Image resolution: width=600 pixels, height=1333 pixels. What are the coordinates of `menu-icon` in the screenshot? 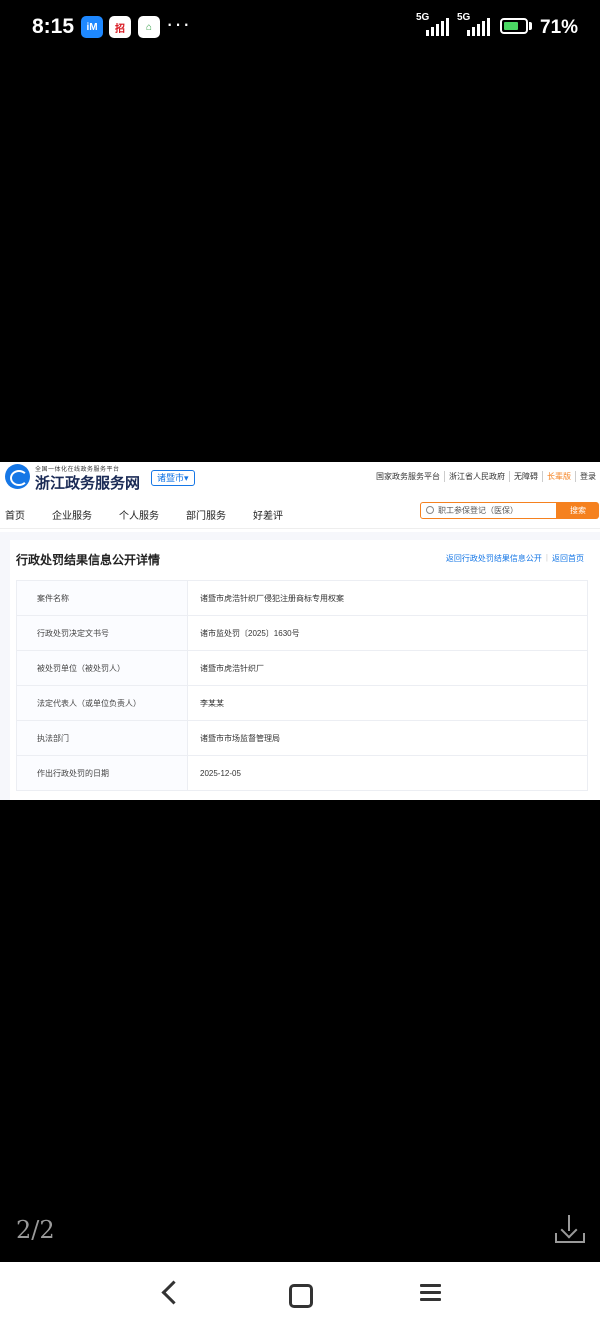 It's located at (430, 1293).